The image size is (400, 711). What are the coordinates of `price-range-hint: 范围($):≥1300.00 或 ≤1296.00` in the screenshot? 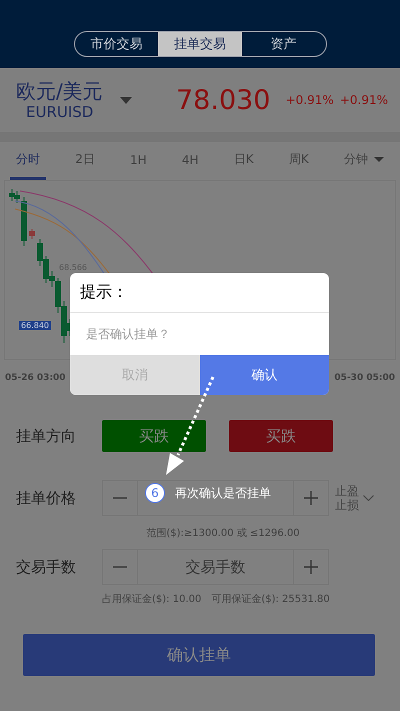 It's located at (223, 533).